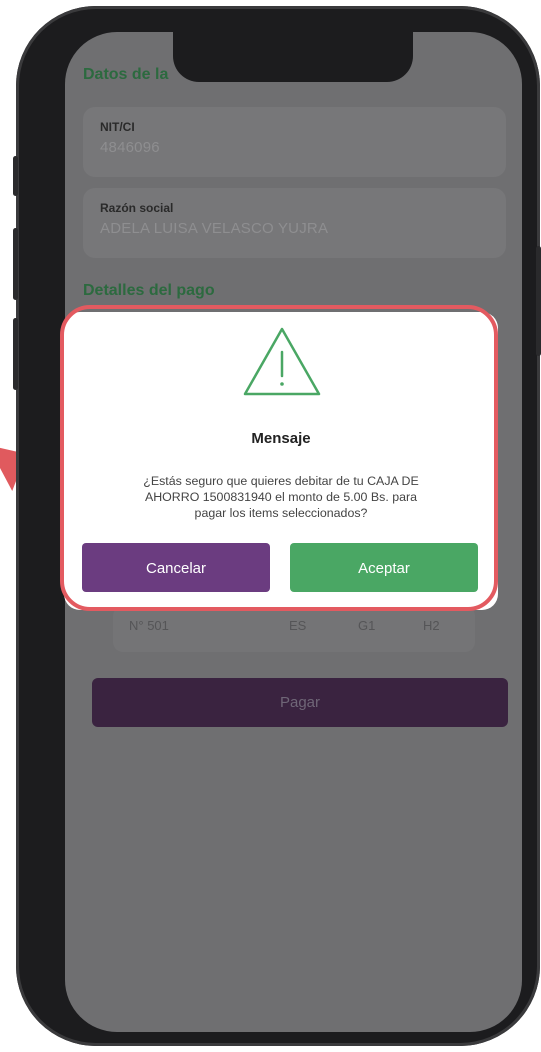 The image size is (541, 1052). Describe the element at coordinates (294, 142) in the screenshot. I see `nit-field: NIT/CI 4846096` at that location.